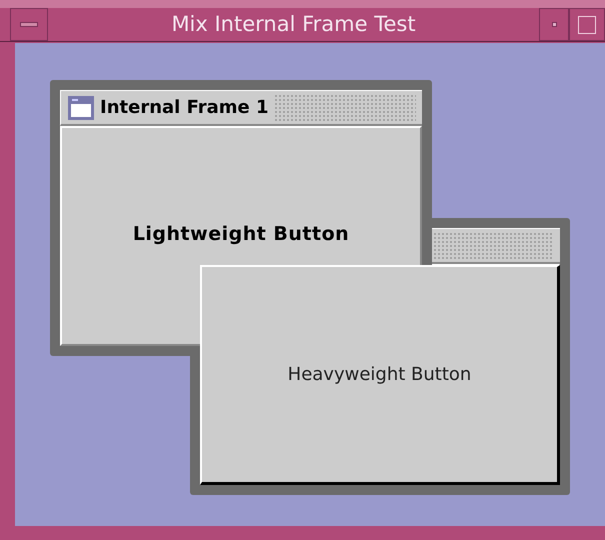  Describe the element at coordinates (184, 108) in the screenshot. I see `frame-title: Internal Frame 1` at that location.